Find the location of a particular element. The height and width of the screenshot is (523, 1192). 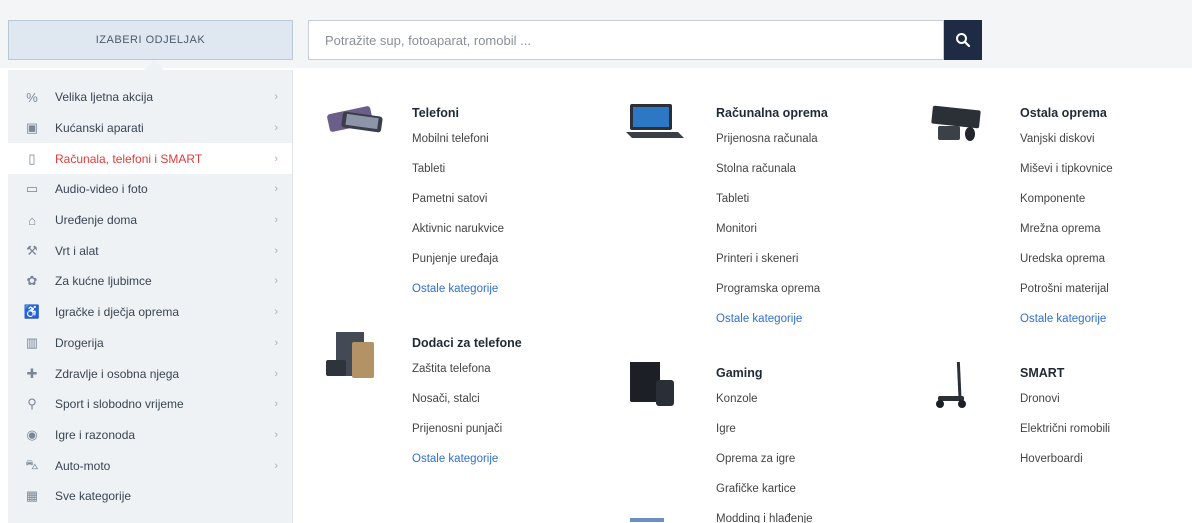

menu-item: ▦ Sve kategorije is located at coordinates (150, 496).